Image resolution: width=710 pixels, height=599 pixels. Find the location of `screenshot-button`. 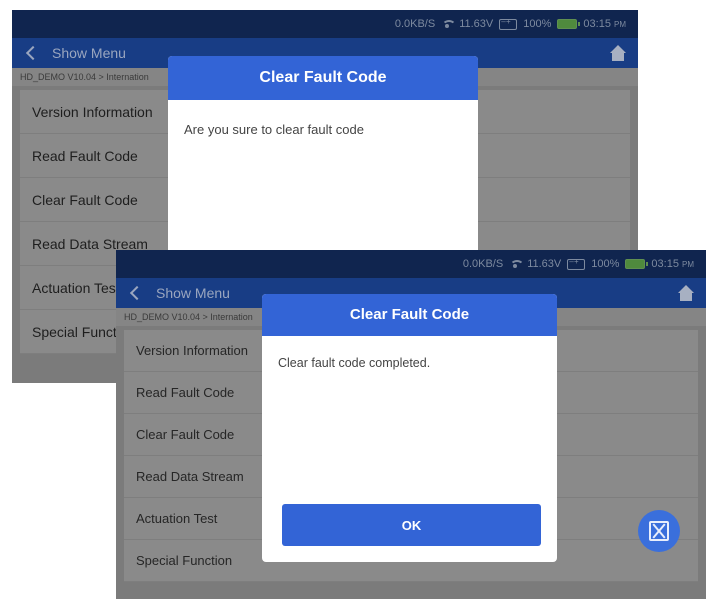

screenshot-button is located at coordinates (659, 531).